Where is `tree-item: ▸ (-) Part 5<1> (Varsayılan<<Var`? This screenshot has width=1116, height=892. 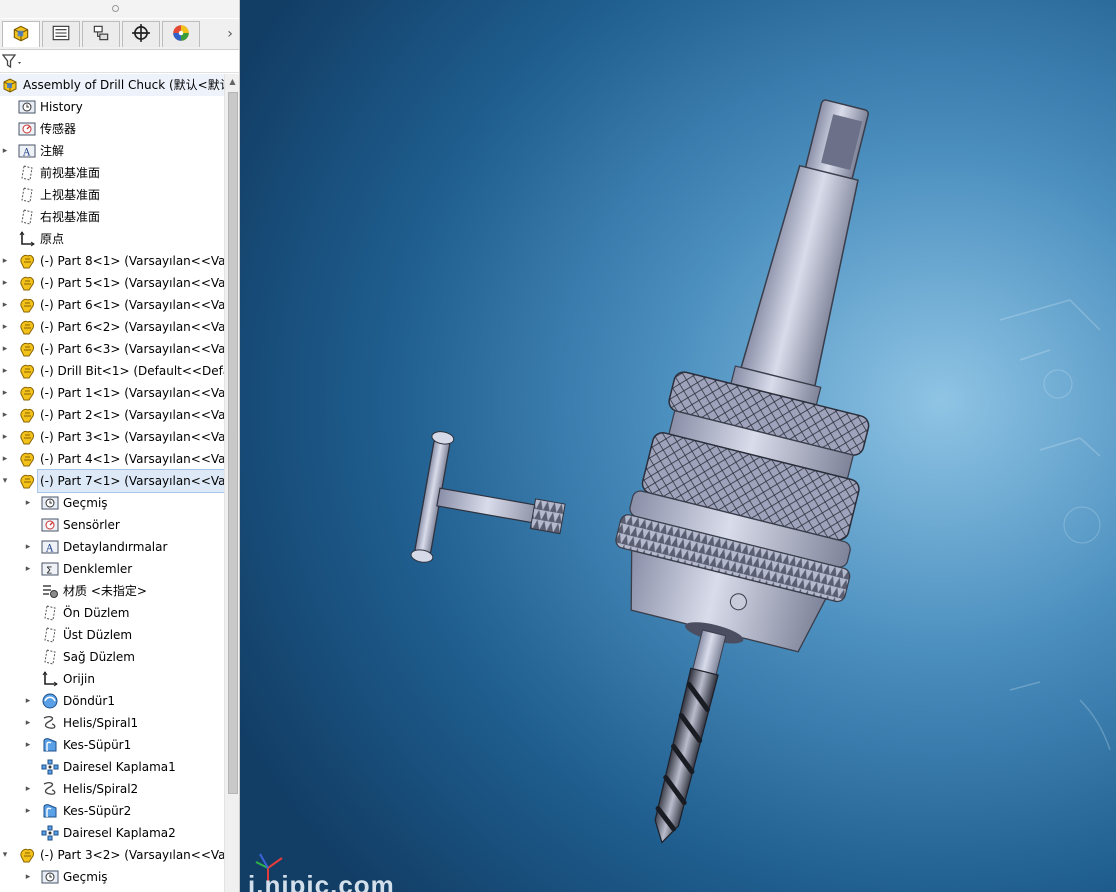 tree-item: ▸ (-) Part 5<1> (Varsayılan<<Var is located at coordinates (112, 283).